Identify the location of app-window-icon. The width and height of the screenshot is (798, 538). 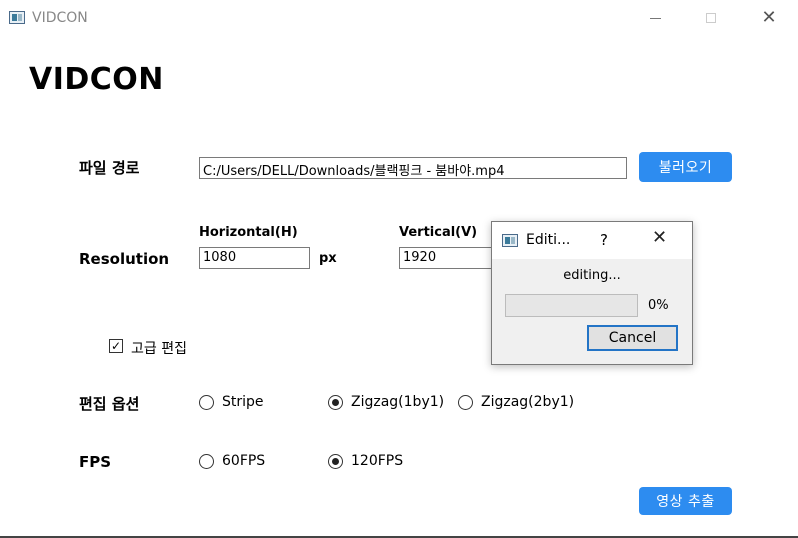
(17, 17).